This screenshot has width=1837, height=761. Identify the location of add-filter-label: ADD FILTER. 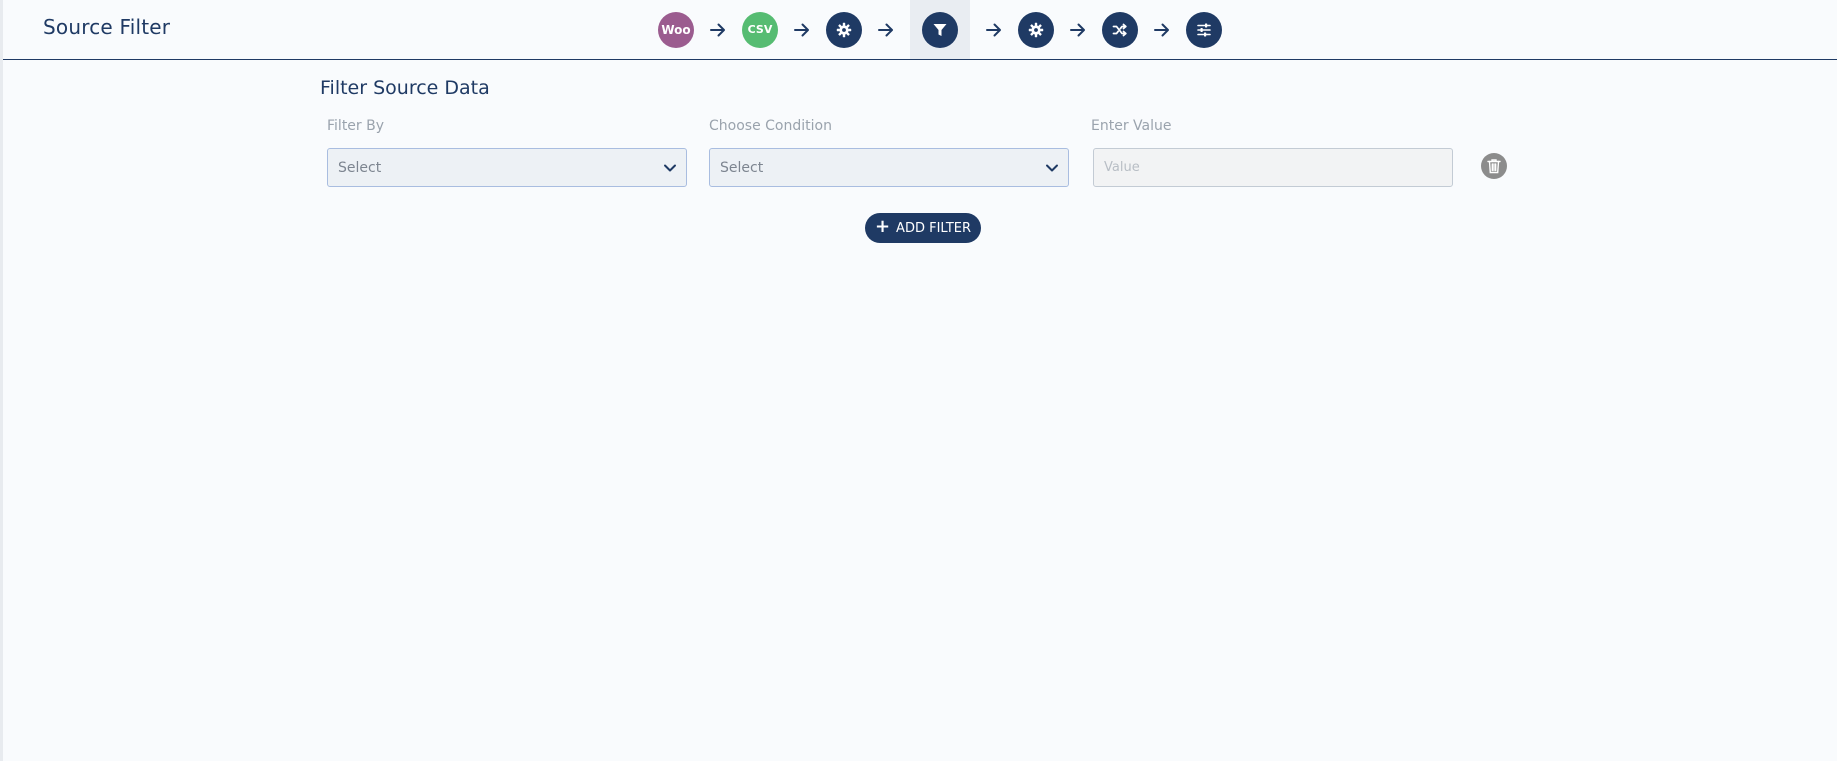
(934, 228).